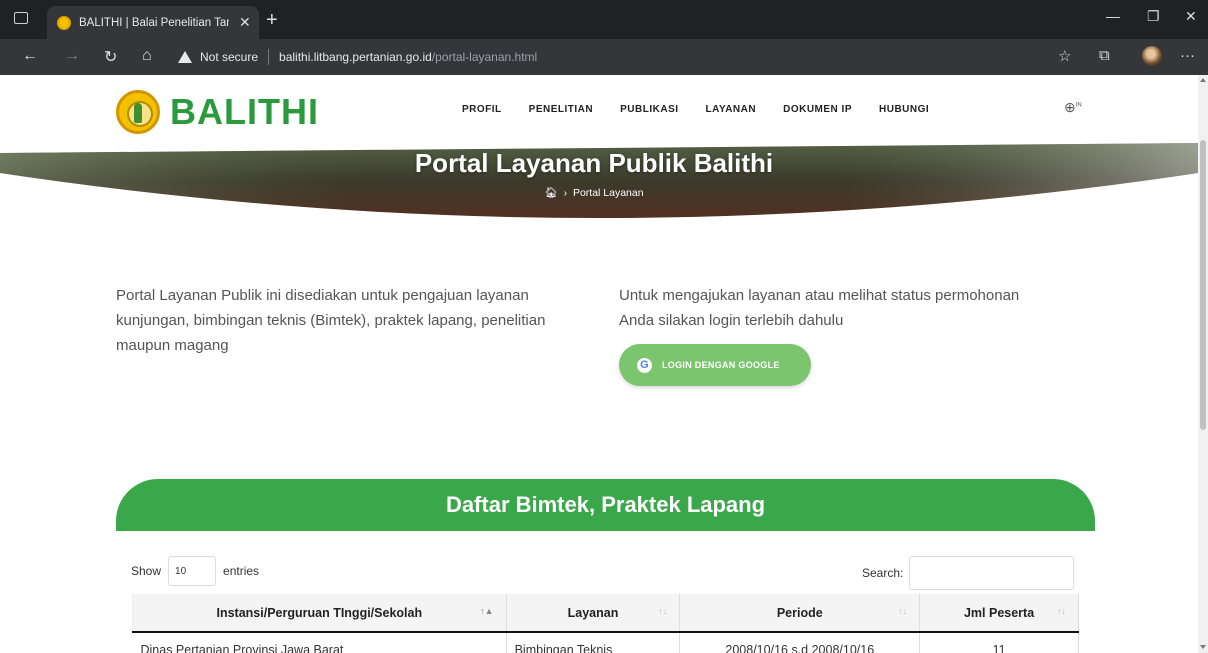 This screenshot has height=653, width=1208. Describe the element at coordinates (1113, 16) in the screenshot. I see `minimize-icon: —` at that location.